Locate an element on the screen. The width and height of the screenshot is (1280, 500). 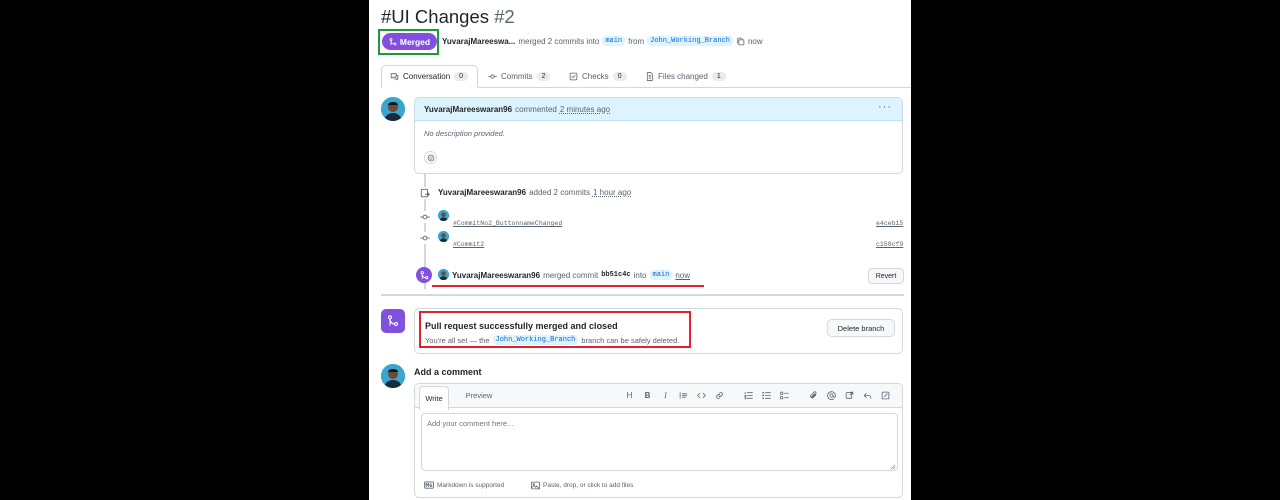
commit-sha: e4ceb15 is located at coordinates (889, 221).